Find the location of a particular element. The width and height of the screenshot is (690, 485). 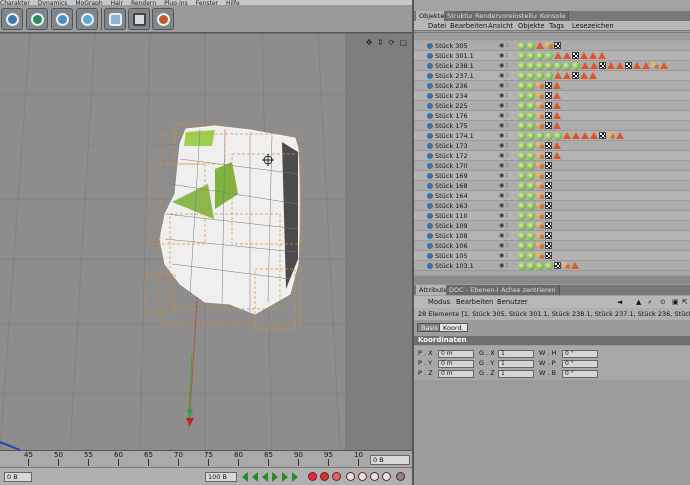

coord-value: 0 ° is located at coordinates (580, 374).